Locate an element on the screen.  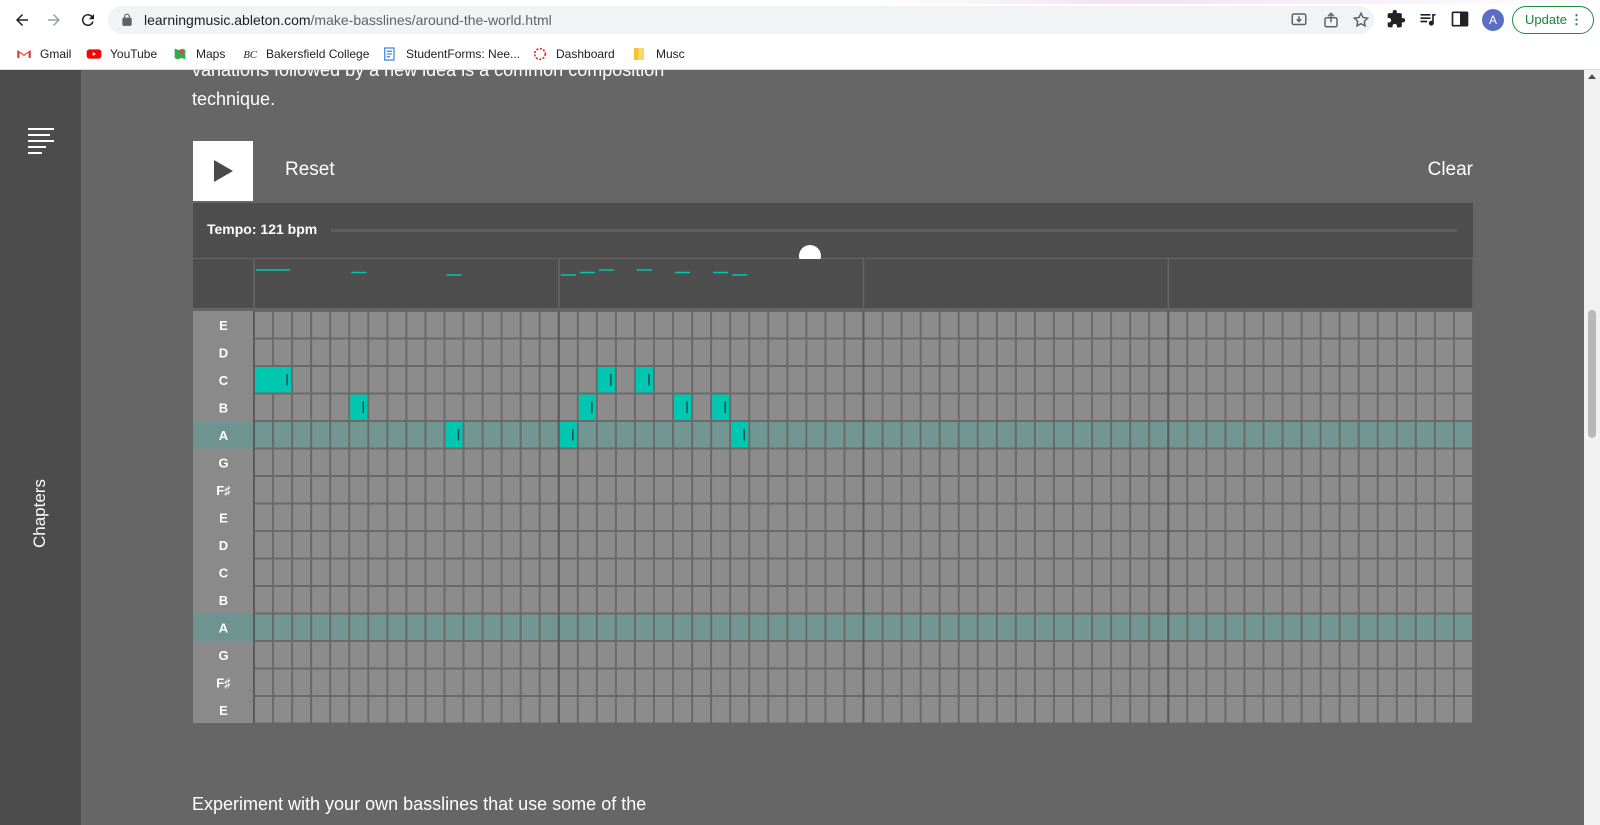
side-panel-icon is located at coordinates (1460, 19).